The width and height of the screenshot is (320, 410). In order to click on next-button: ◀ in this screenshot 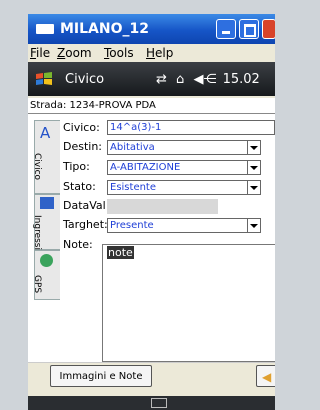, I will do `click(265, 376)`.